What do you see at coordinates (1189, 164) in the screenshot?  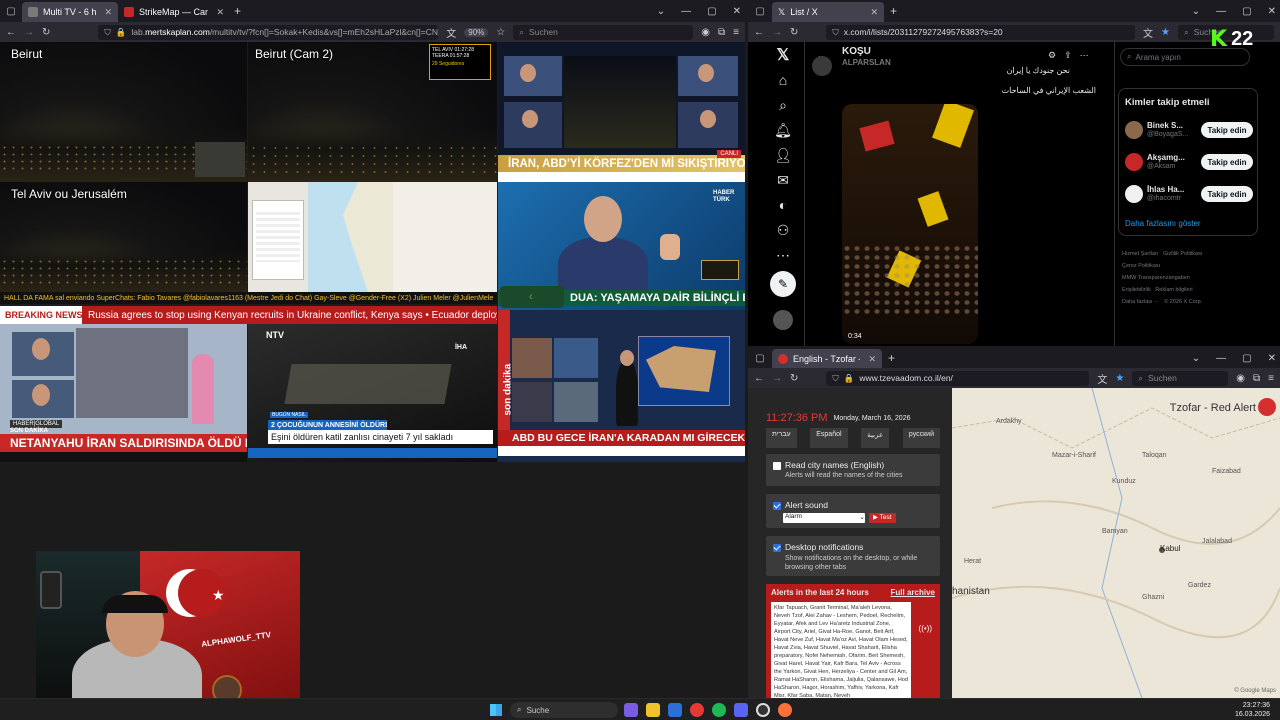 I see `follow-item: Akşamg... @Aksam Takip edin` at bounding box center [1189, 164].